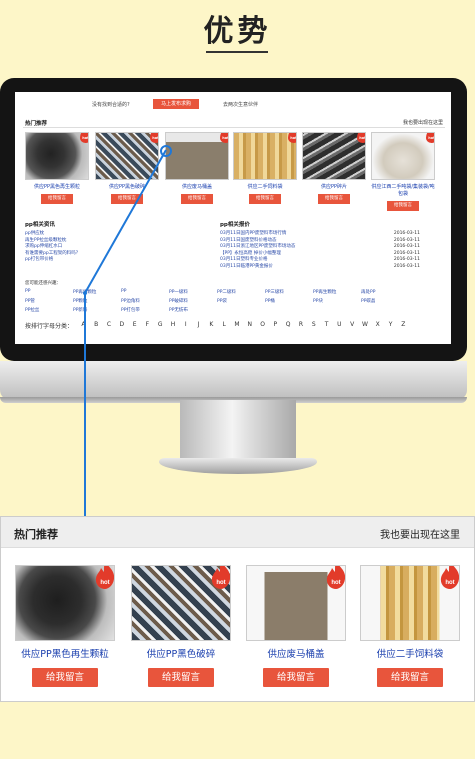  Describe the element at coordinates (352, 325) in the screenshot. I see `alphabet-letter: V` at that location.